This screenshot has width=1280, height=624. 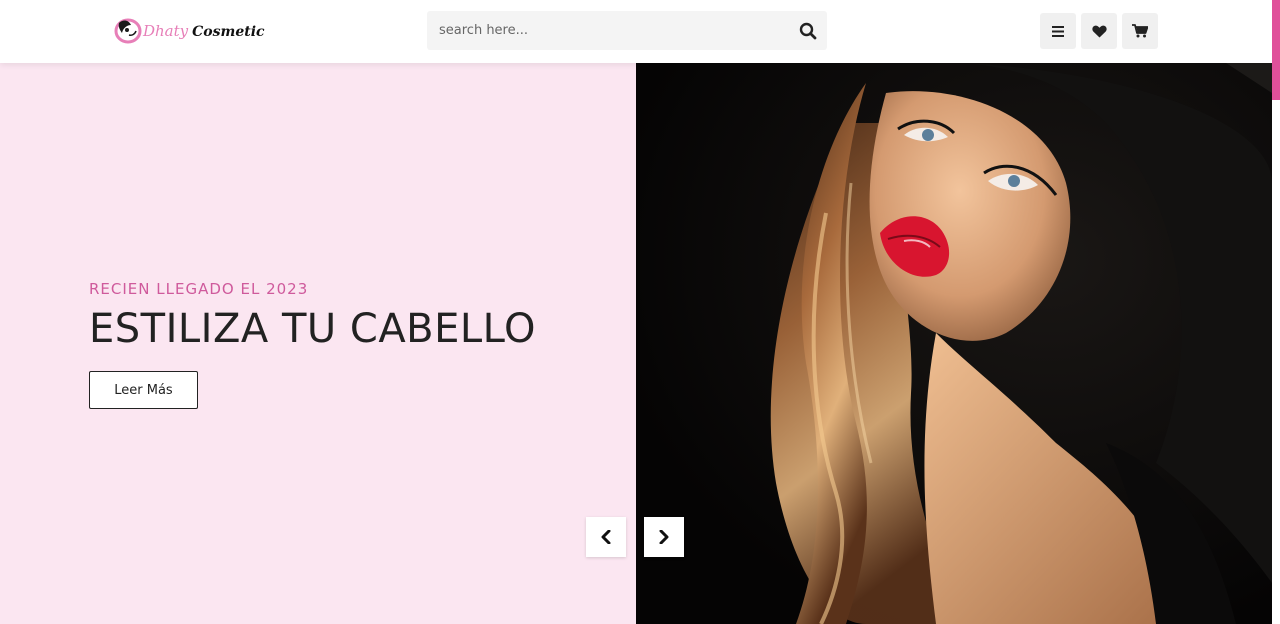 I want to click on slider-next-button, so click(x=664, y=537).